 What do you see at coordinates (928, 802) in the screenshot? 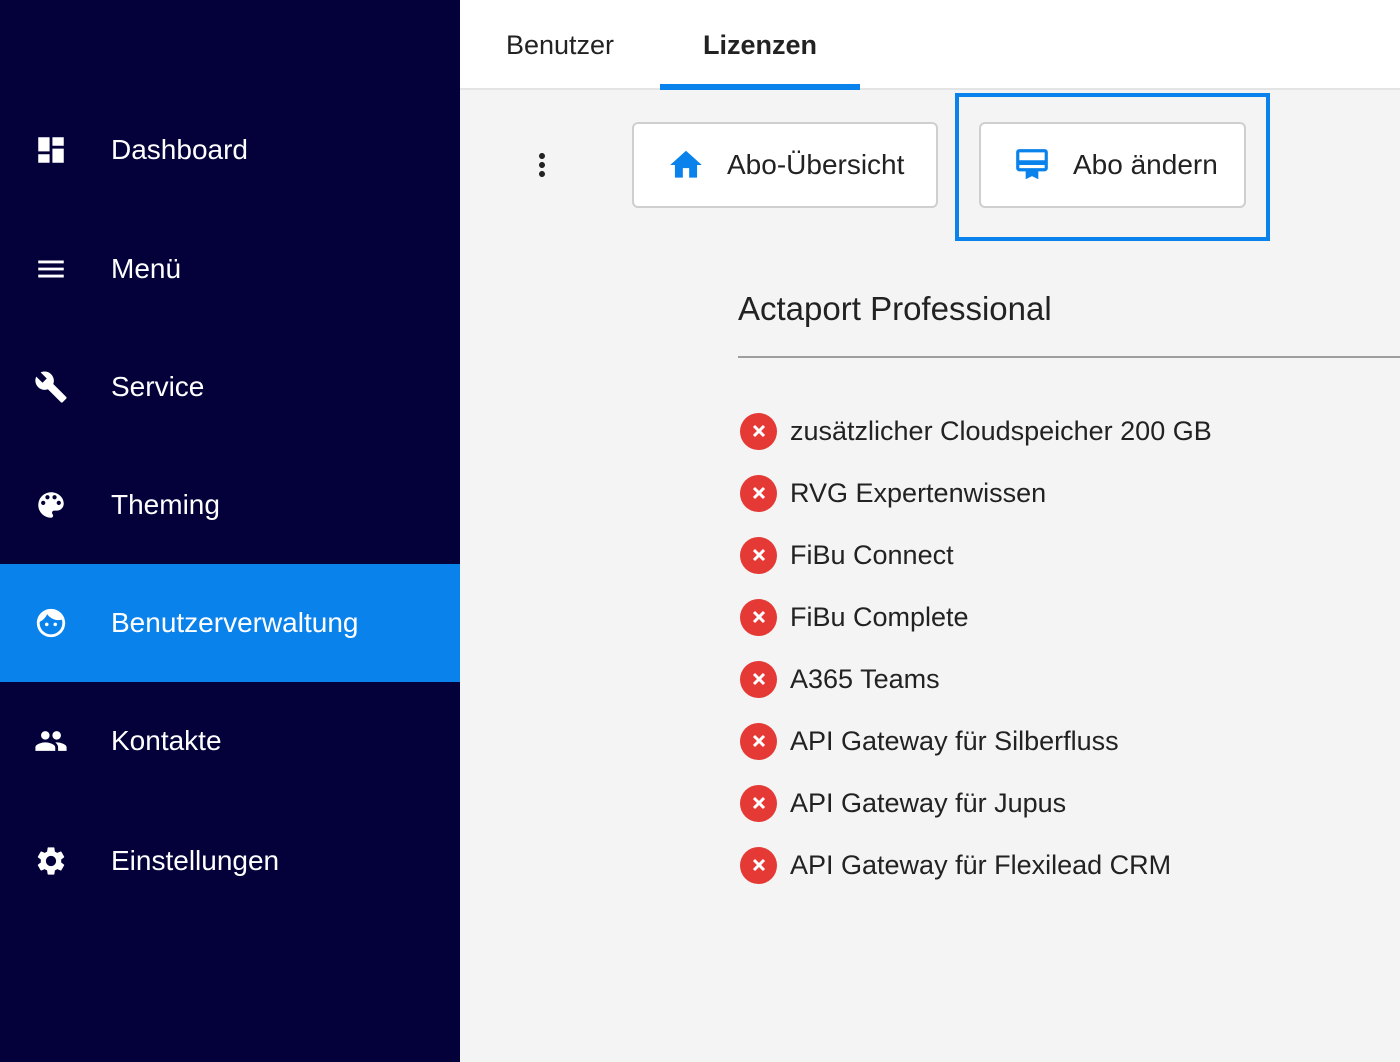
I see `feature-label: API Gateway für Jupus` at bounding box center [928, 802].